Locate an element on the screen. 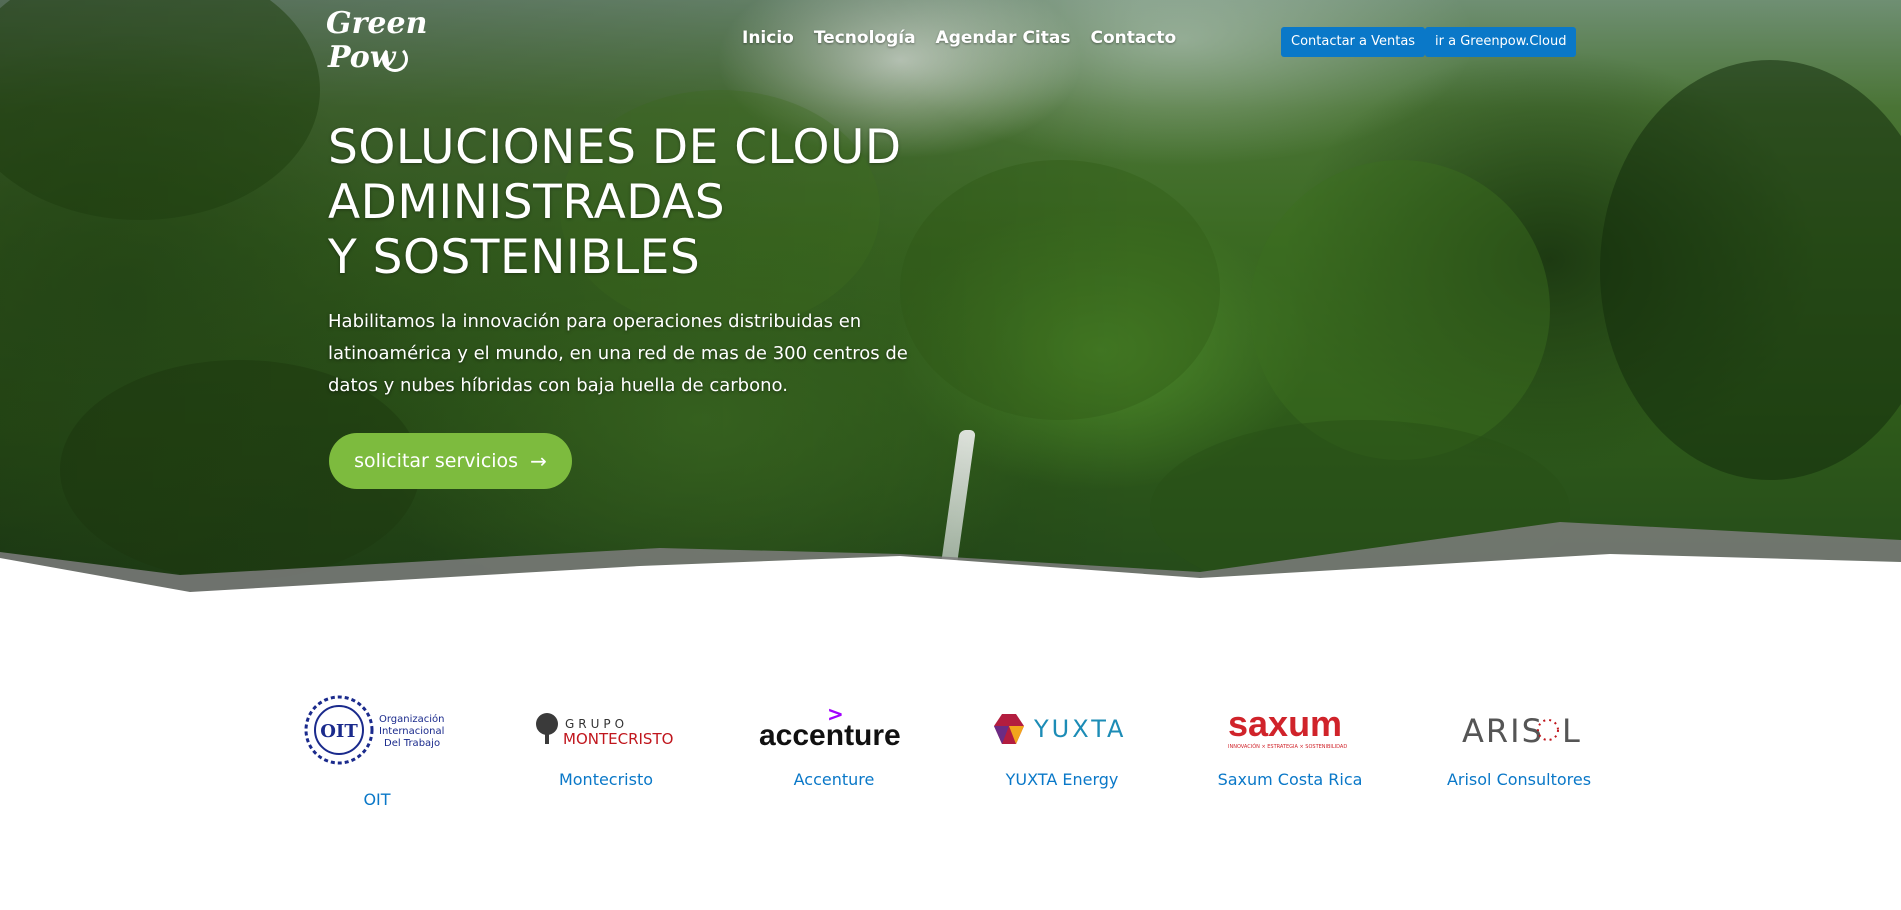 The height and width of the screenshot is (910, 1901). montecristo-logo: GRUPO MONTECRISTO is located at coordinates (606, 730).